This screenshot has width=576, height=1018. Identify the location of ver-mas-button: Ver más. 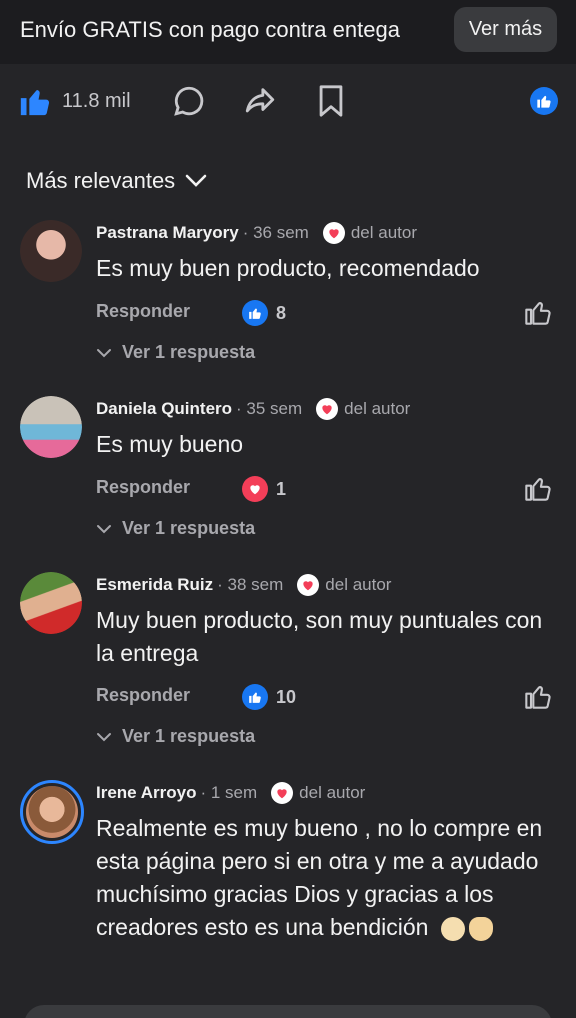
(505, 29).